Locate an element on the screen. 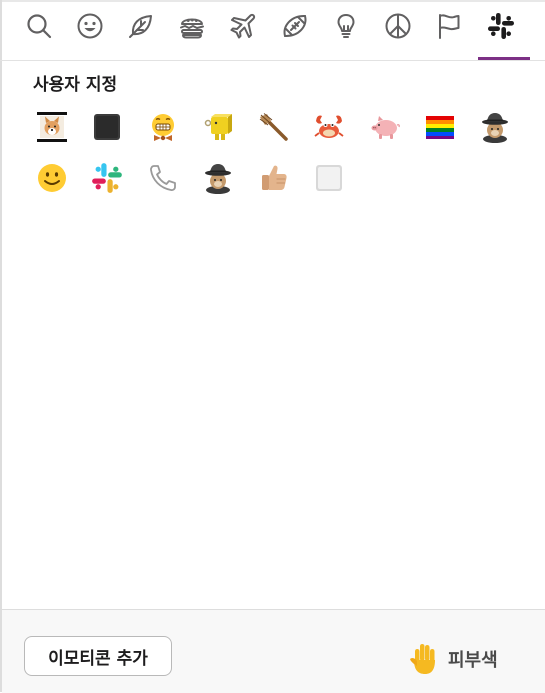  emoji-thumbs-up is located at coordinates (274, 178).